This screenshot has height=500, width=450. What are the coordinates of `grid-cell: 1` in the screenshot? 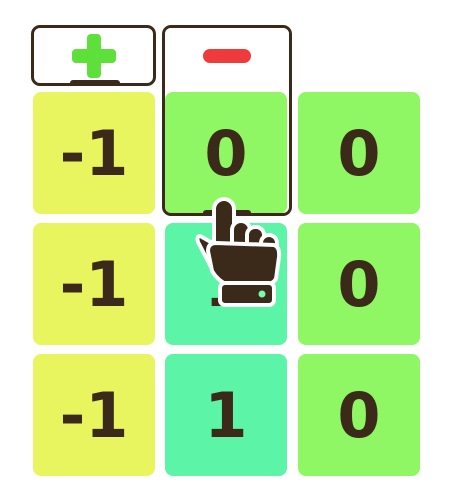 It's located at (226, 415).